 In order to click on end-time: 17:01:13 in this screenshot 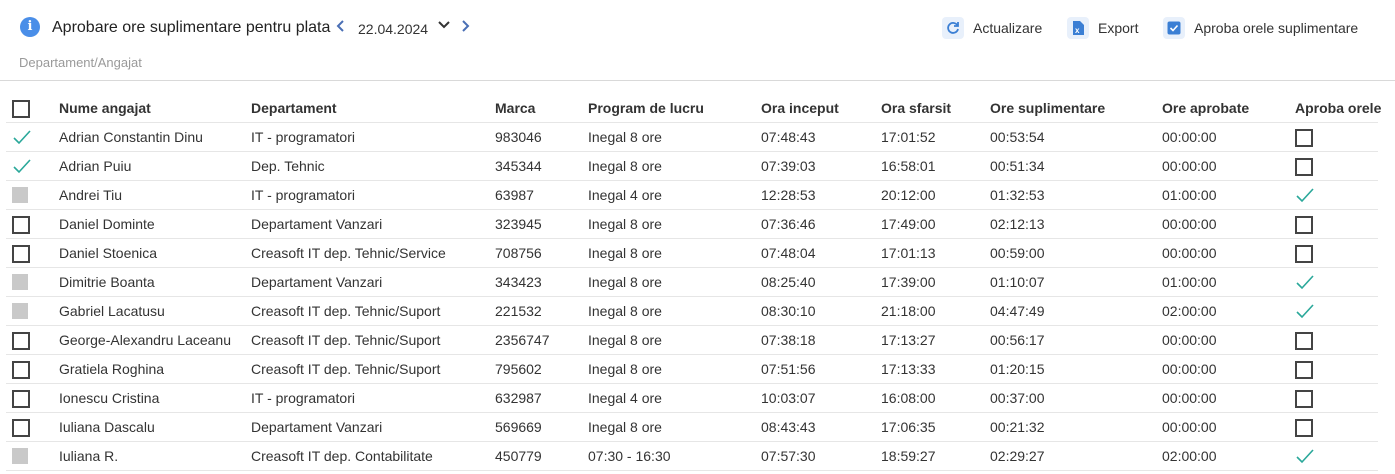, I will do `click(908, 253)`.